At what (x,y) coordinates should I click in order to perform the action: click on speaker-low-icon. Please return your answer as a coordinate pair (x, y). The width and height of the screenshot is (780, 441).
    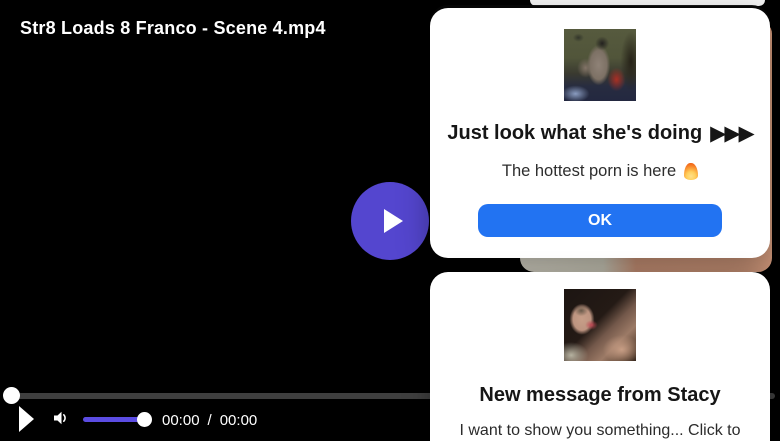
    Looking at the image, I should click on (60, 418).